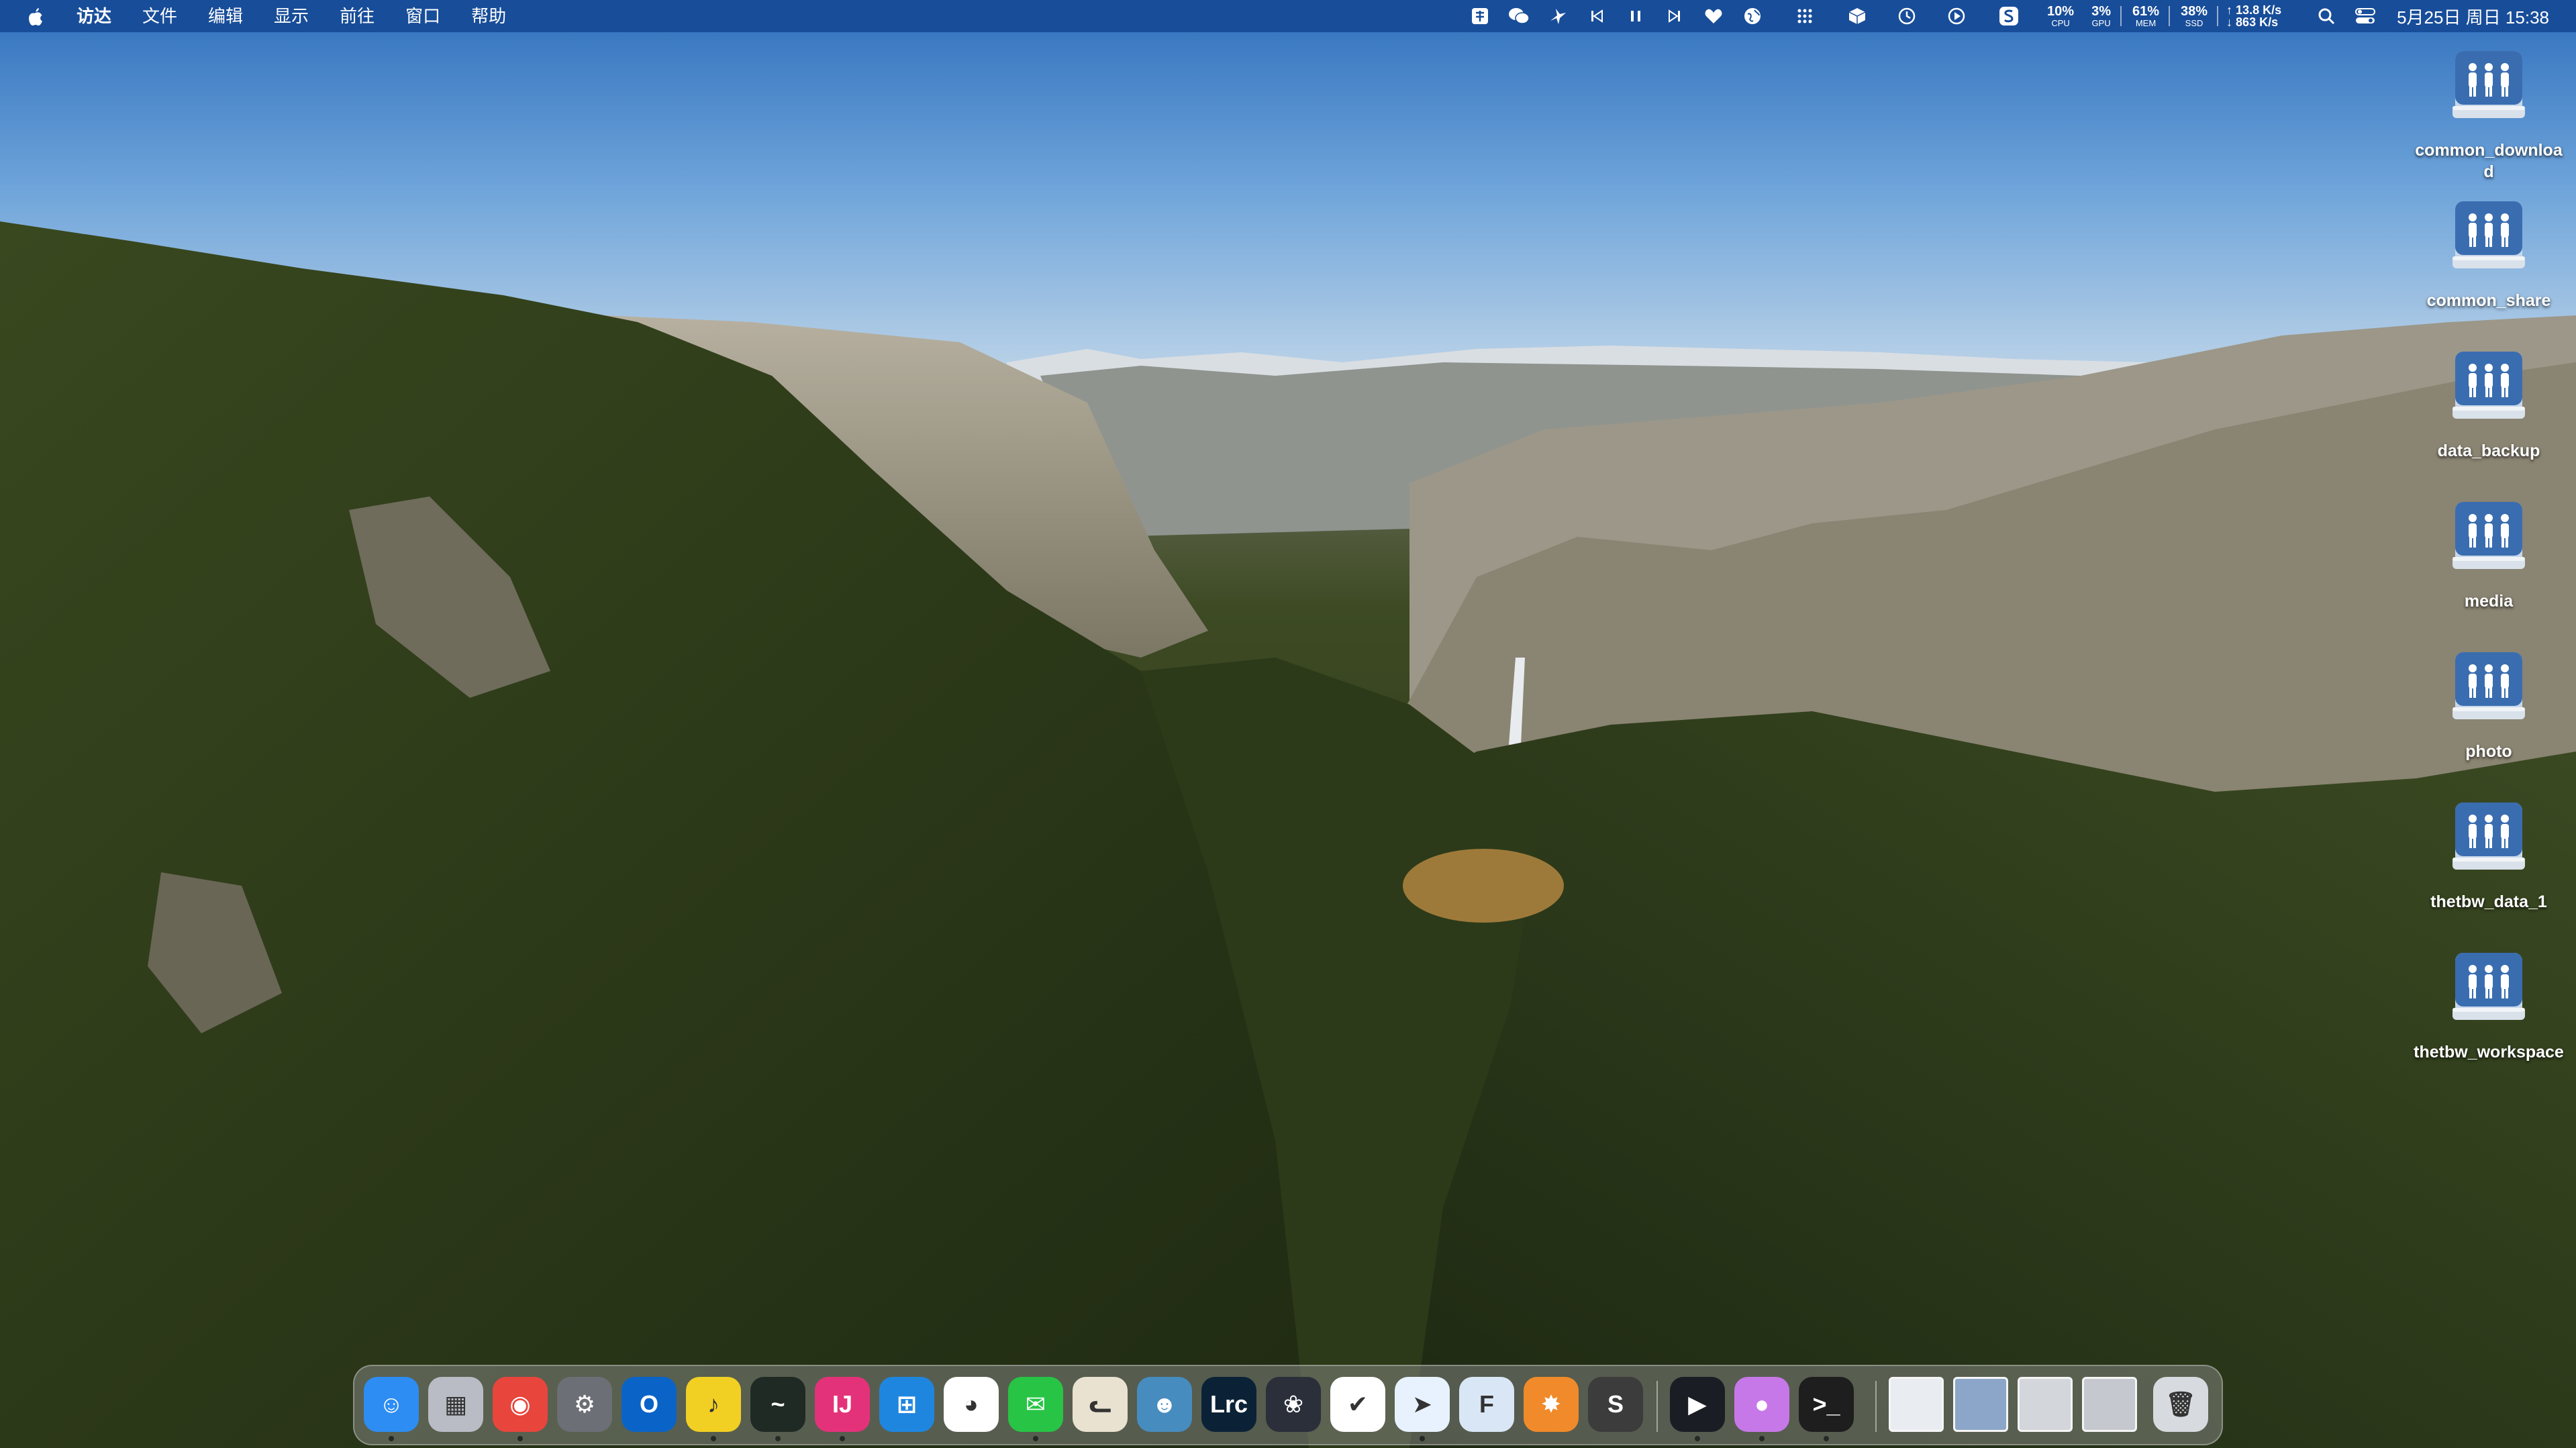  I want to click on dock-wechat-icon: ✉, so click(1035, 1404).